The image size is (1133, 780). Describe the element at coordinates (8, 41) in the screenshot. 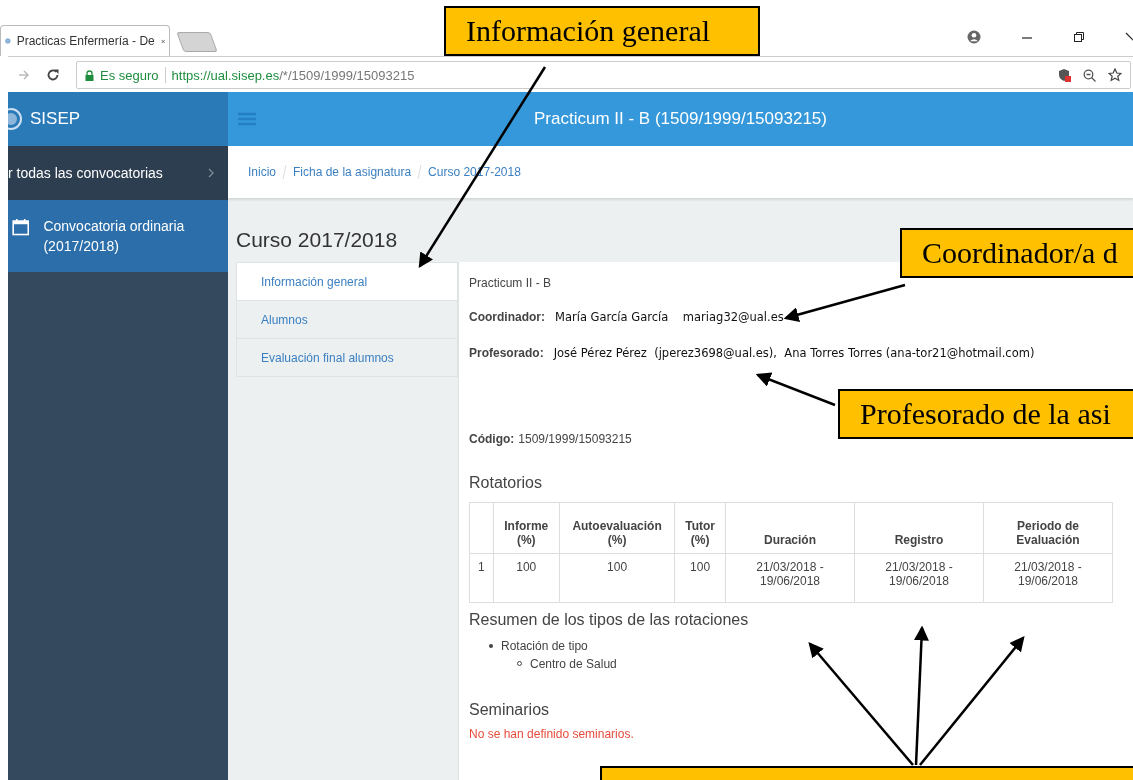

I see `globe-icon` at that location.